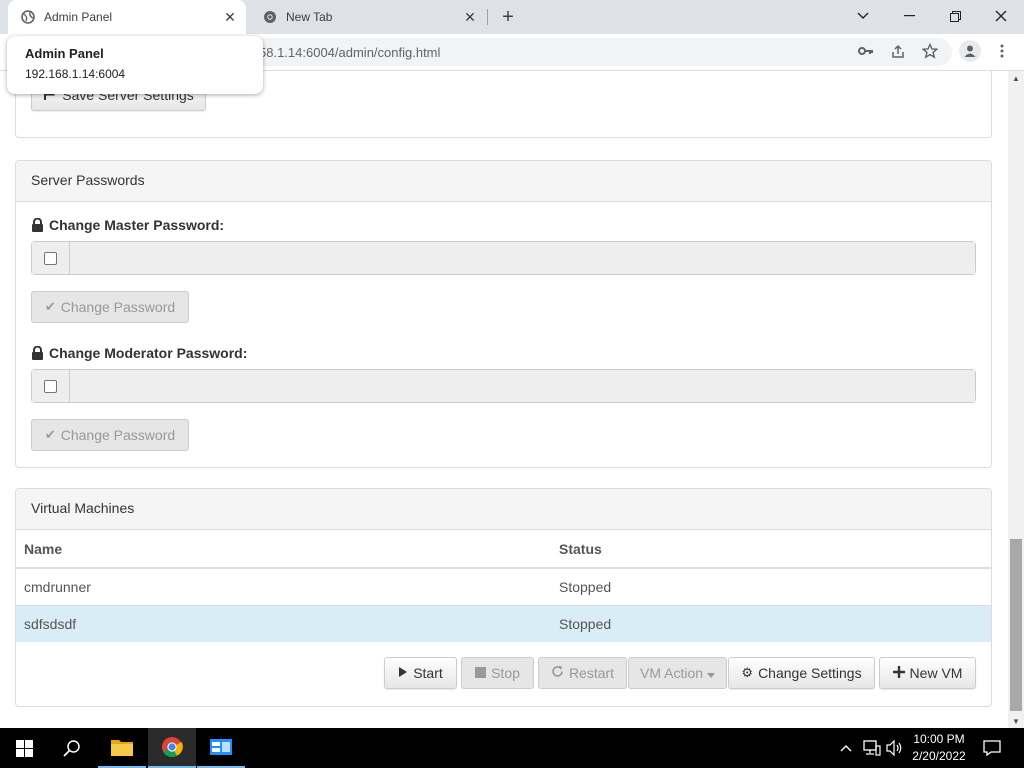 This screenshot has height=768, width=1024. Describe the element at coordinates (1016, 399) in the screenshot. I see `page-scrollbar: ▲ ▼` at that location.